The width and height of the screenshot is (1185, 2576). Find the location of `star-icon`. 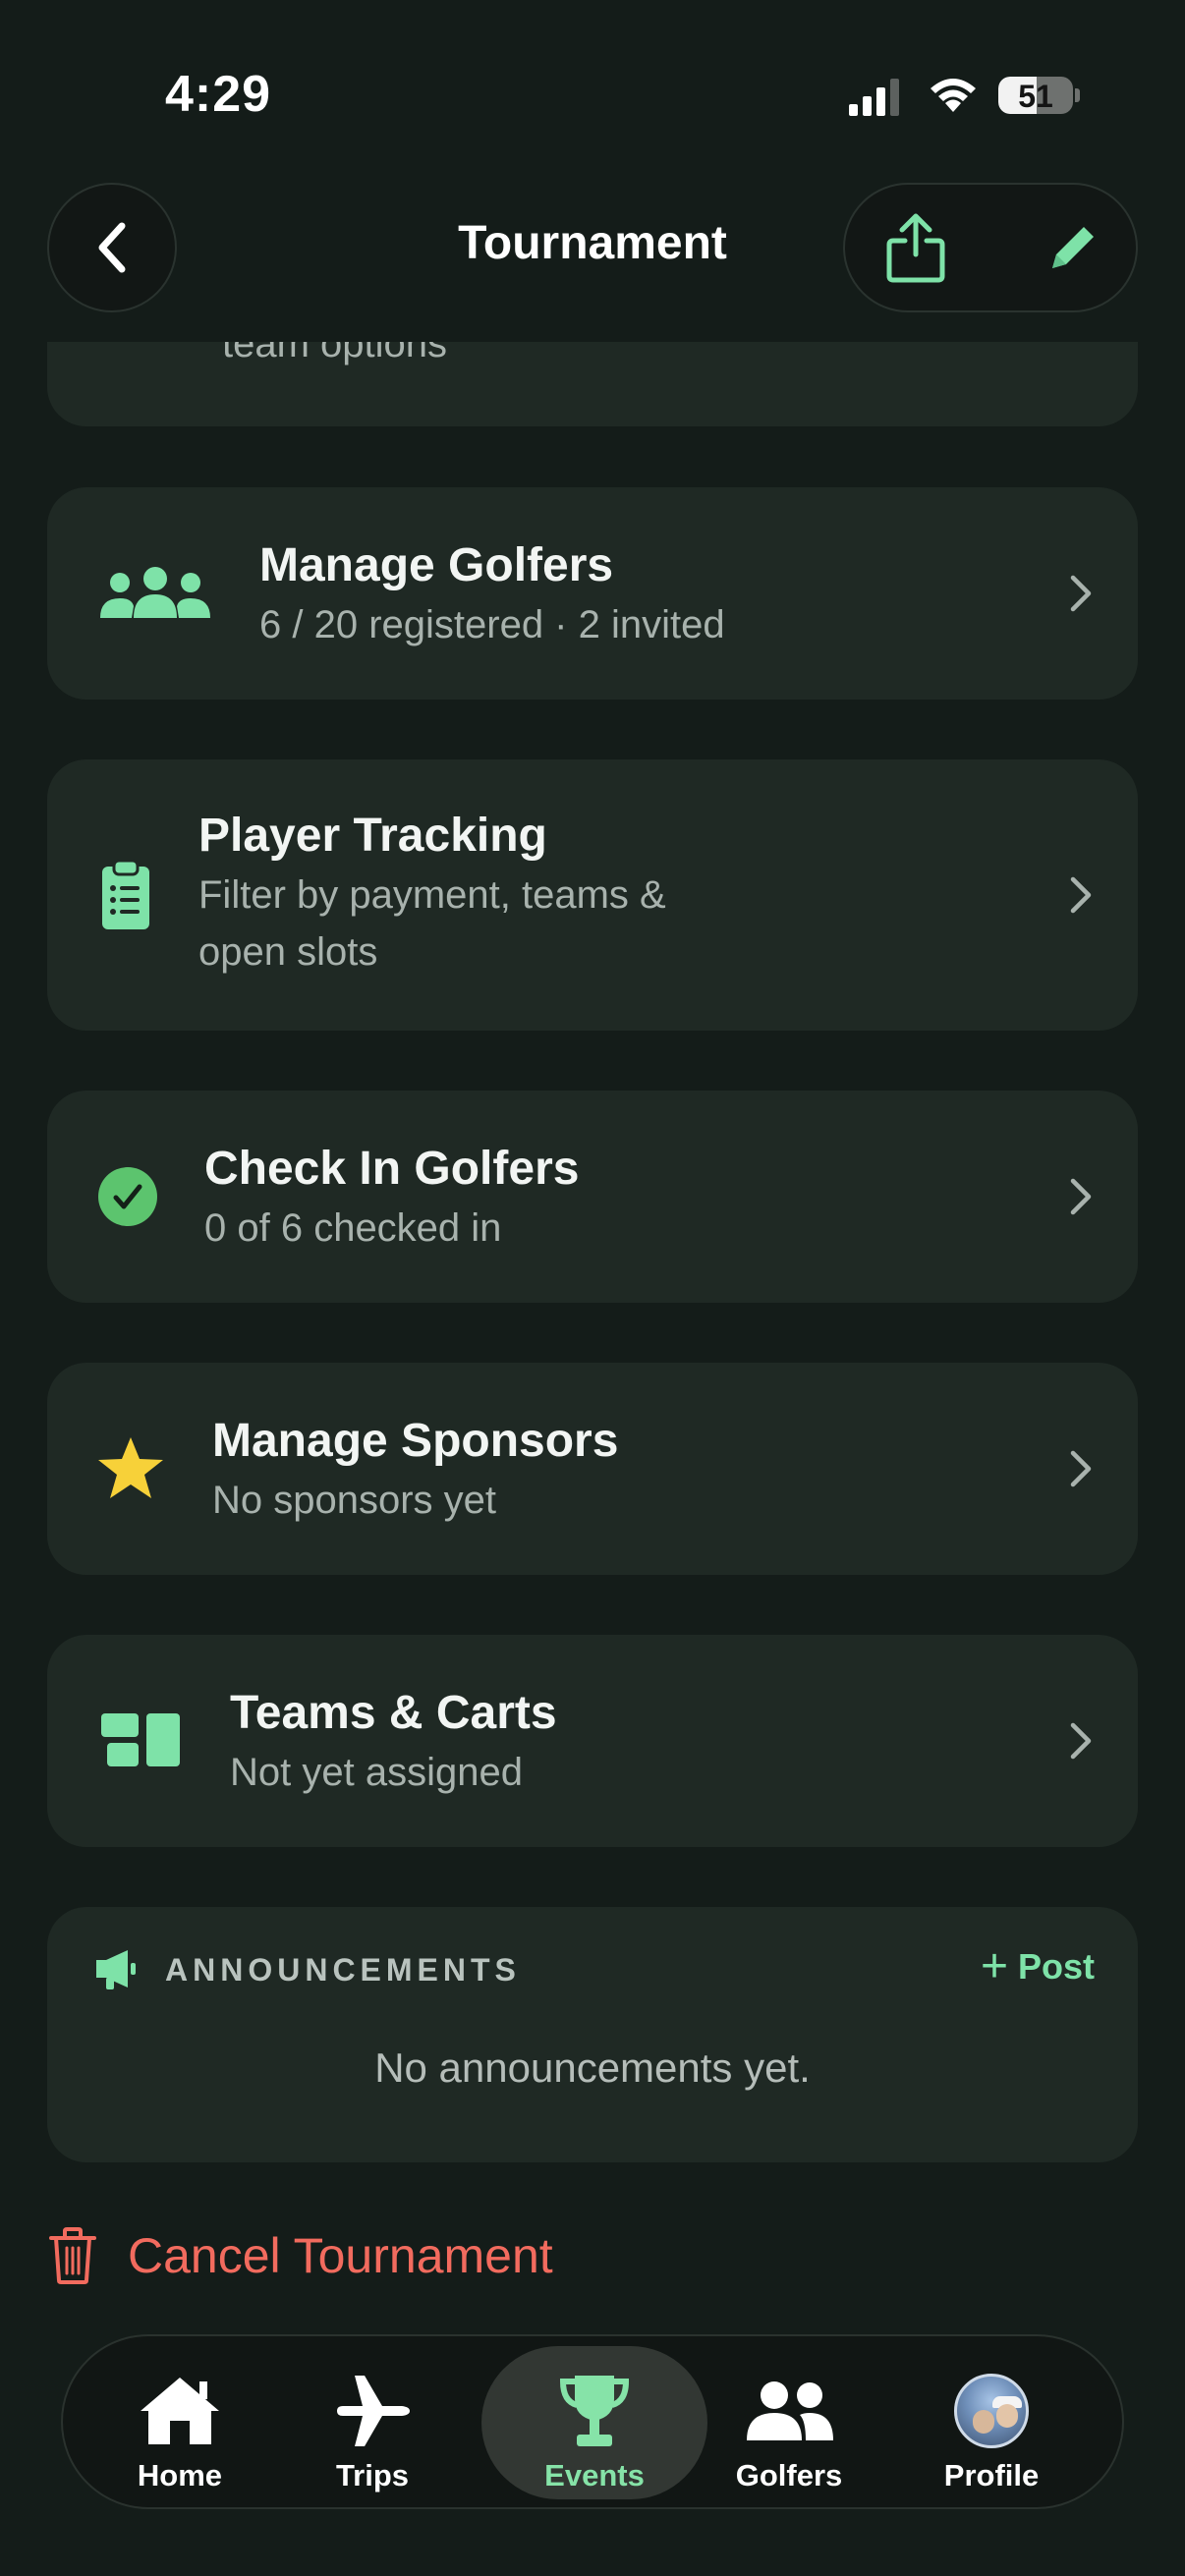

star-icon is located at coordinates (131, 1467).